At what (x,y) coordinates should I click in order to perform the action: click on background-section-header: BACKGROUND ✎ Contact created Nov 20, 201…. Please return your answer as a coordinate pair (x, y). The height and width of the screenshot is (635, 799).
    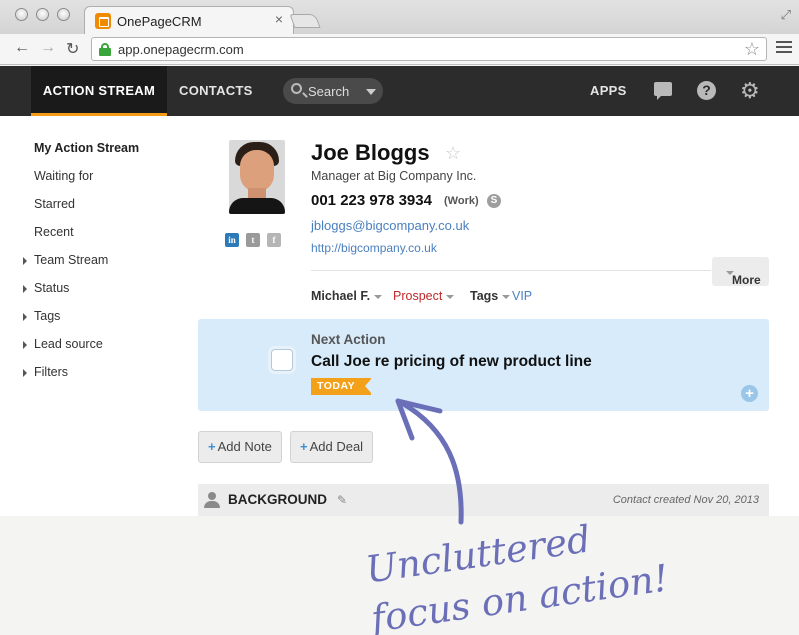
    Looking at the image, I should click on (483, 500).